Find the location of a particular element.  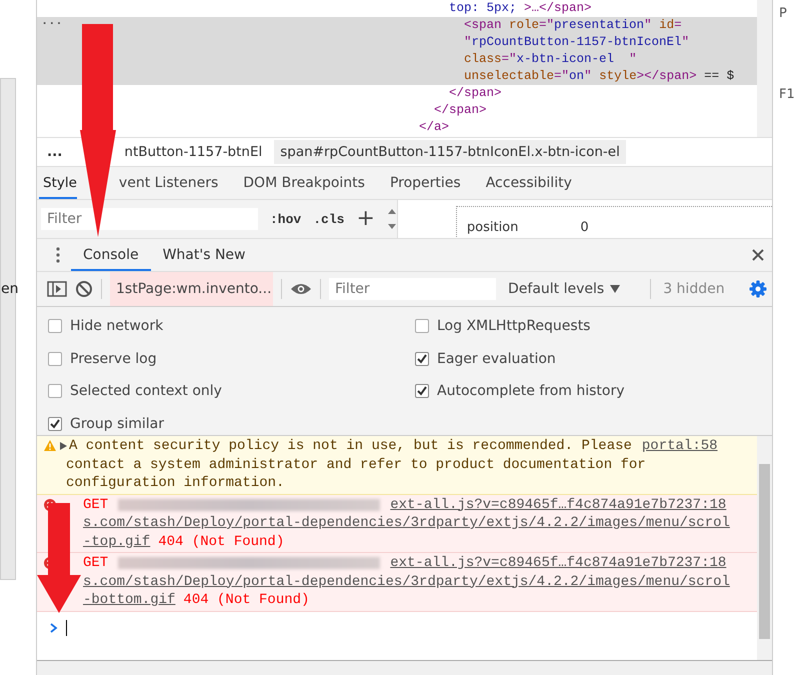

breadcrumb: span#rpCountButton-1157-btnIconEl.x-btn-icon-el is located at coordinates (450, 152).